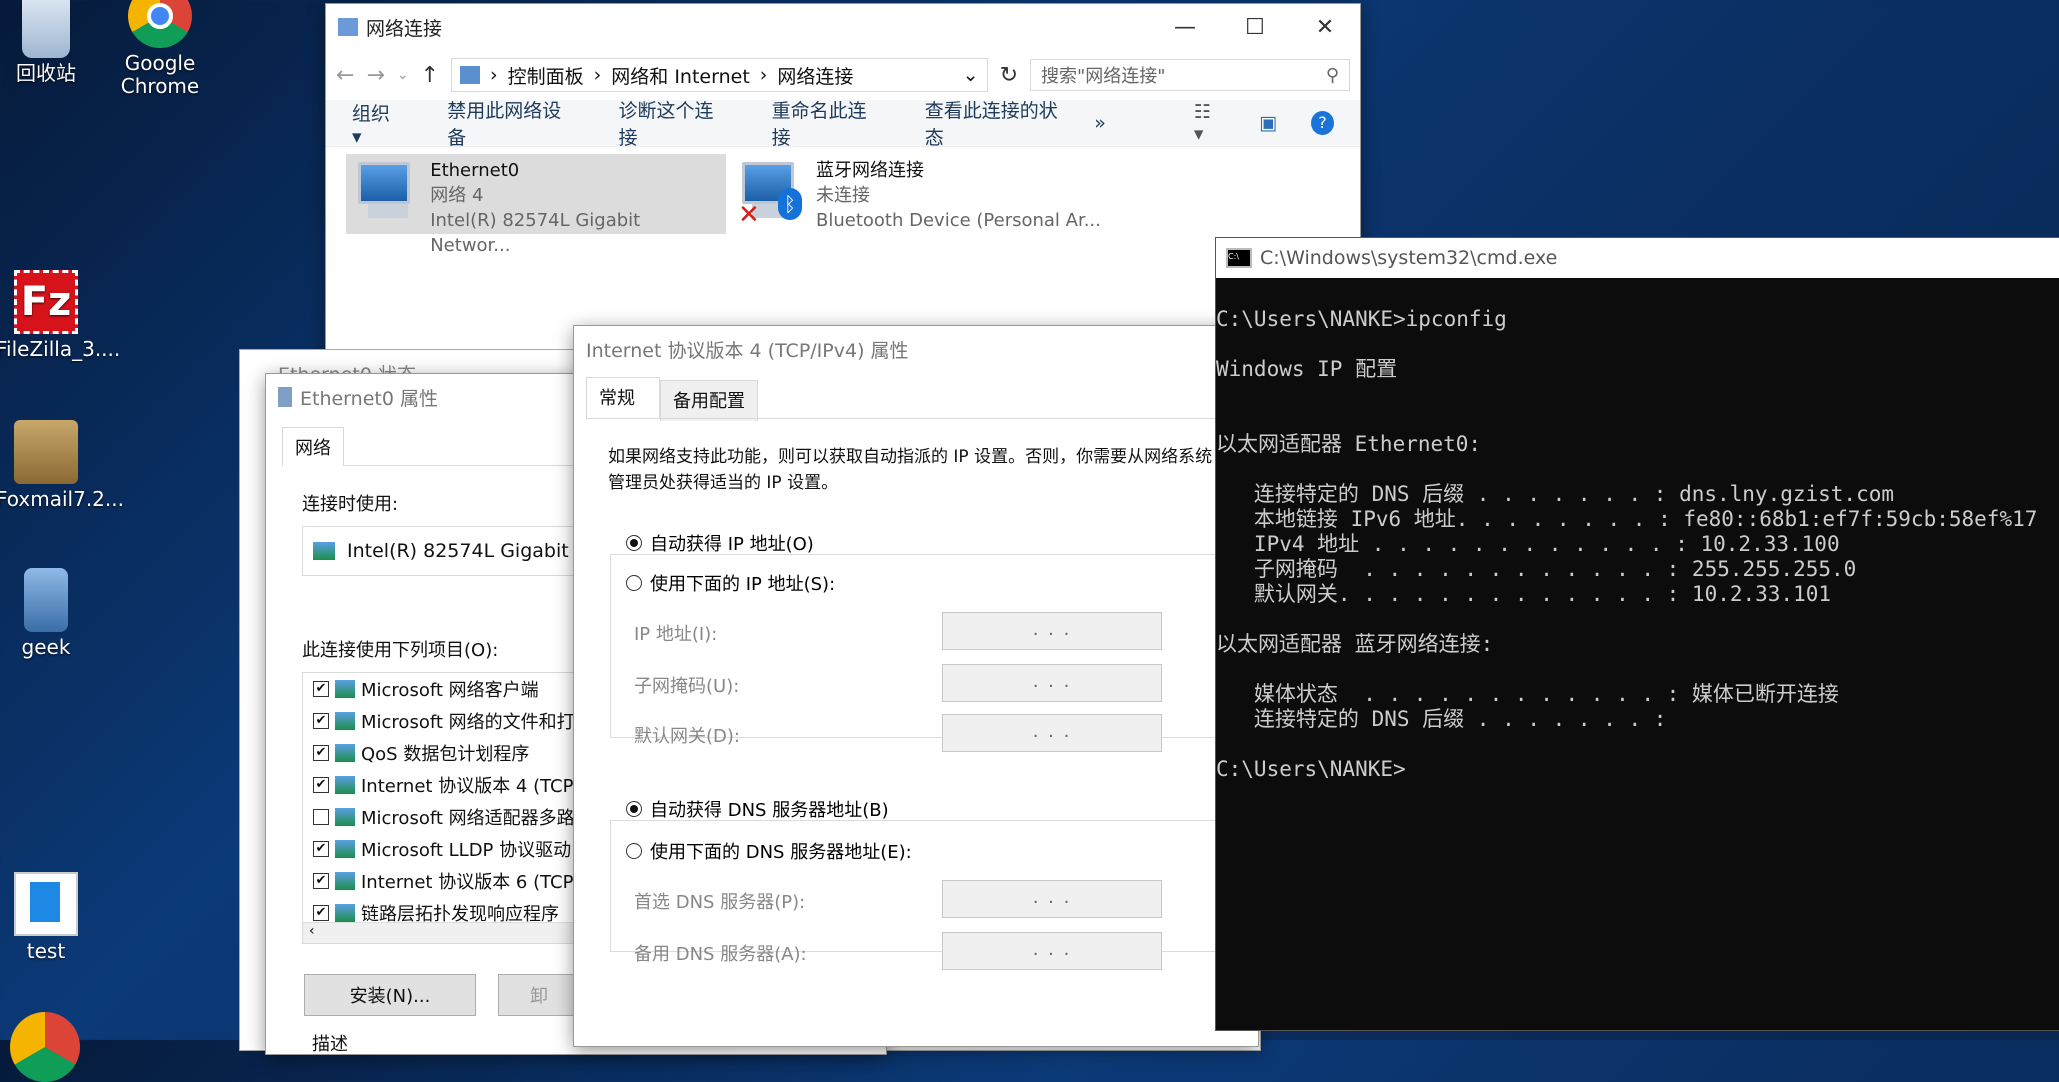  What do you see at coordinates (440, 689) in the screenshot?
I see `list-item: ✔ Microsoft 网络客户端` at bounding box center [440, 689].